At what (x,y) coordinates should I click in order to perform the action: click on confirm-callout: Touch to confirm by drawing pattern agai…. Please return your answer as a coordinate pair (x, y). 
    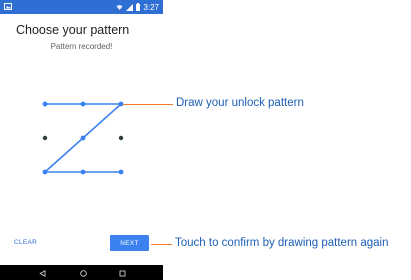
    Looking at the image, I should click on (282, 243).